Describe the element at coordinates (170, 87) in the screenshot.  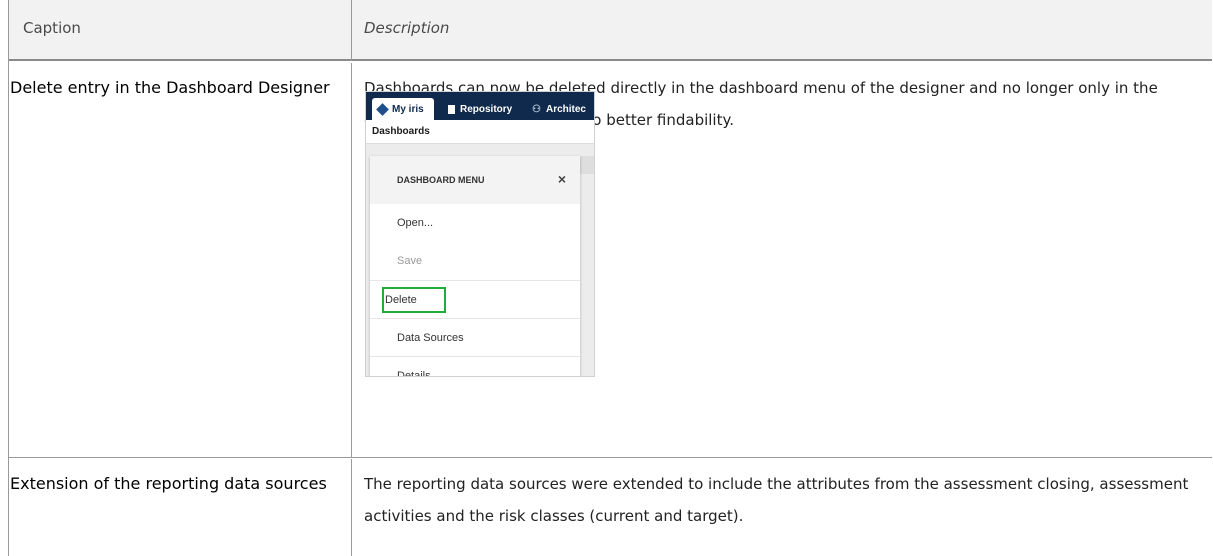
I see `row-caption: Delete entry in the Dashboard Designer` at that location.